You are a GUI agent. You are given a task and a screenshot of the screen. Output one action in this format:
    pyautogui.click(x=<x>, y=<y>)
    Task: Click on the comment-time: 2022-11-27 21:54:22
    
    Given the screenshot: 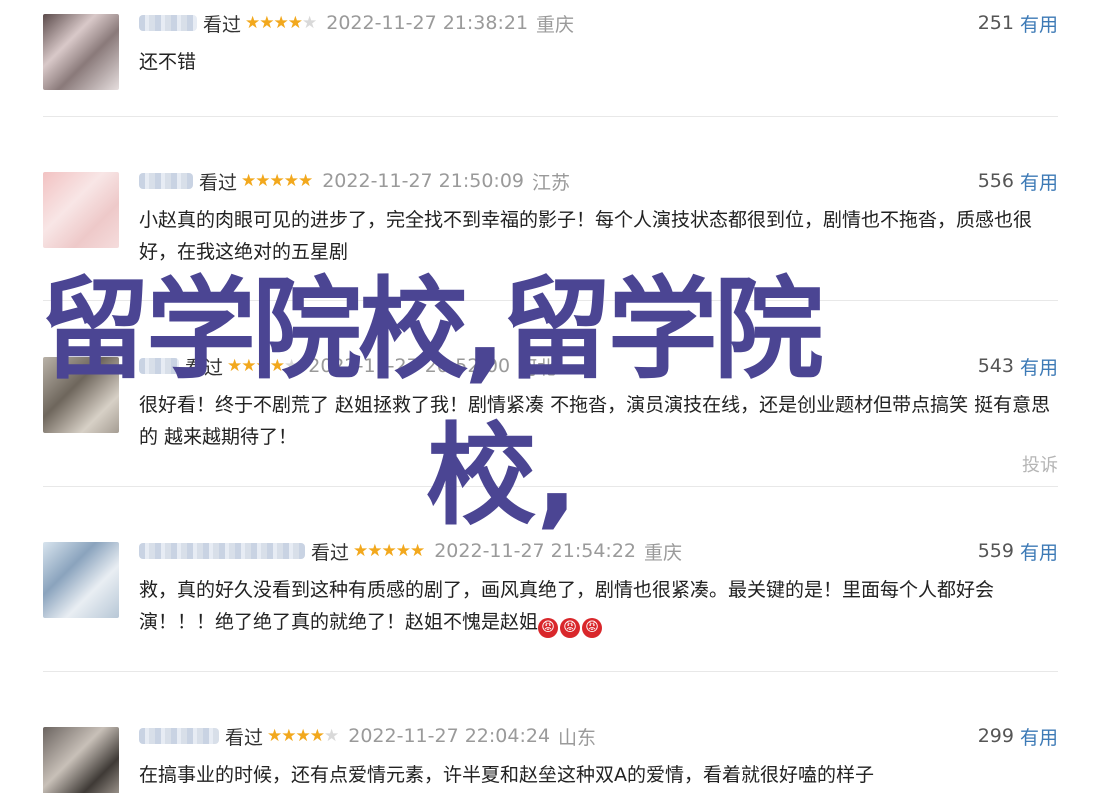 What is the action you would take?
    pyautogui.click(x=535, y=551)
    